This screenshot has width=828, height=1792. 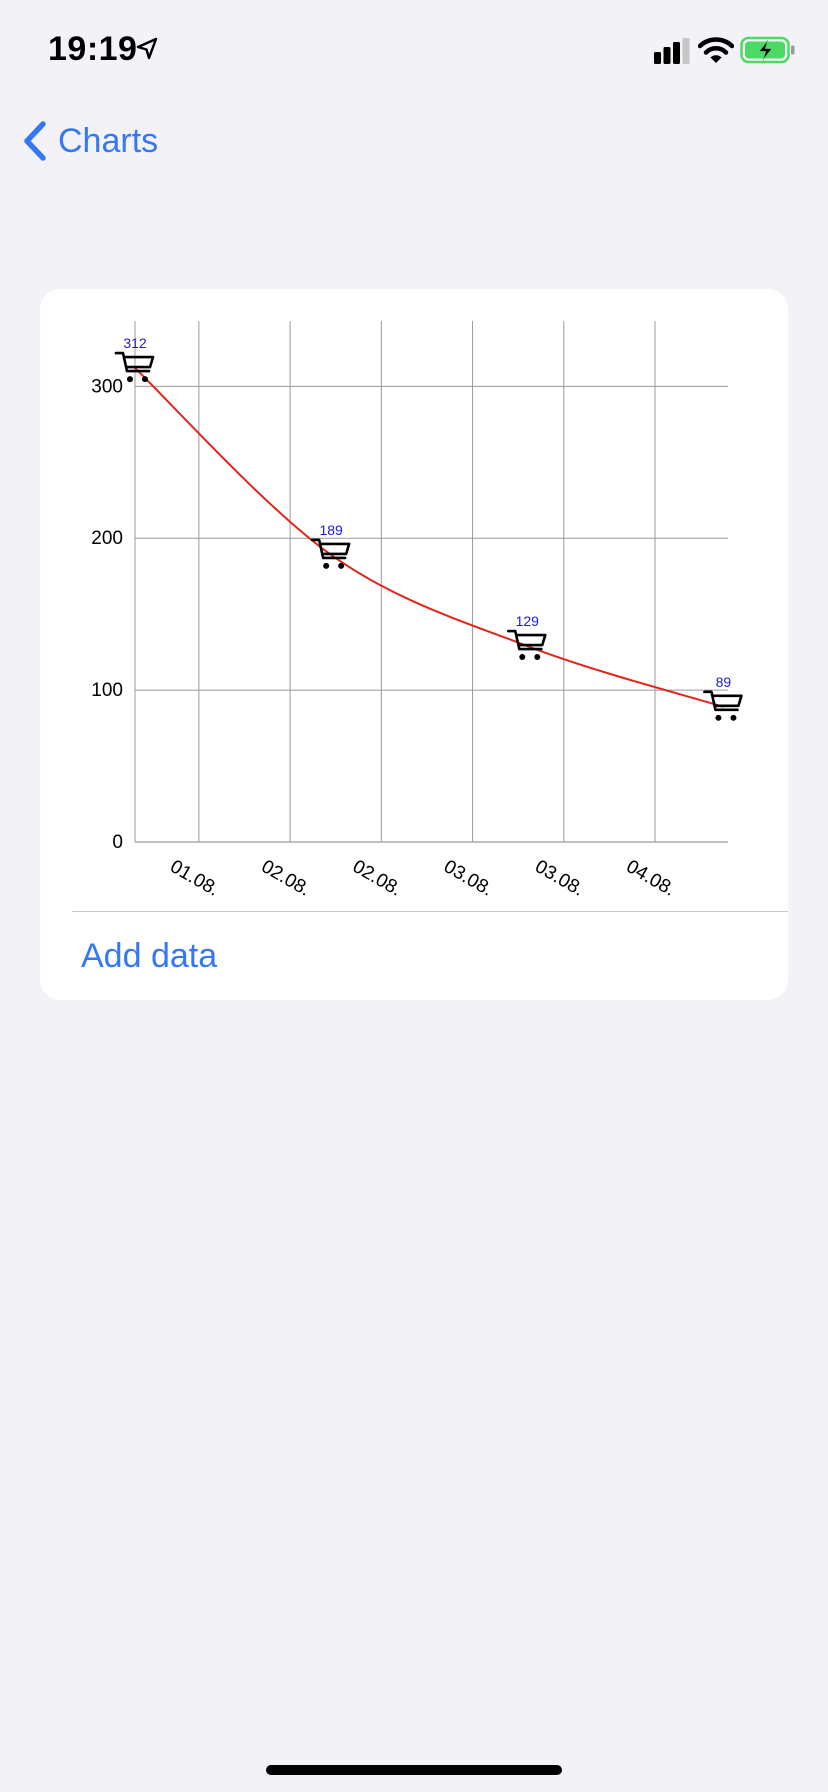 What do you see at coordinates (149, 956) in the screenshot?
I see `add-data-button: Add data` at bounding box center [149, 956].